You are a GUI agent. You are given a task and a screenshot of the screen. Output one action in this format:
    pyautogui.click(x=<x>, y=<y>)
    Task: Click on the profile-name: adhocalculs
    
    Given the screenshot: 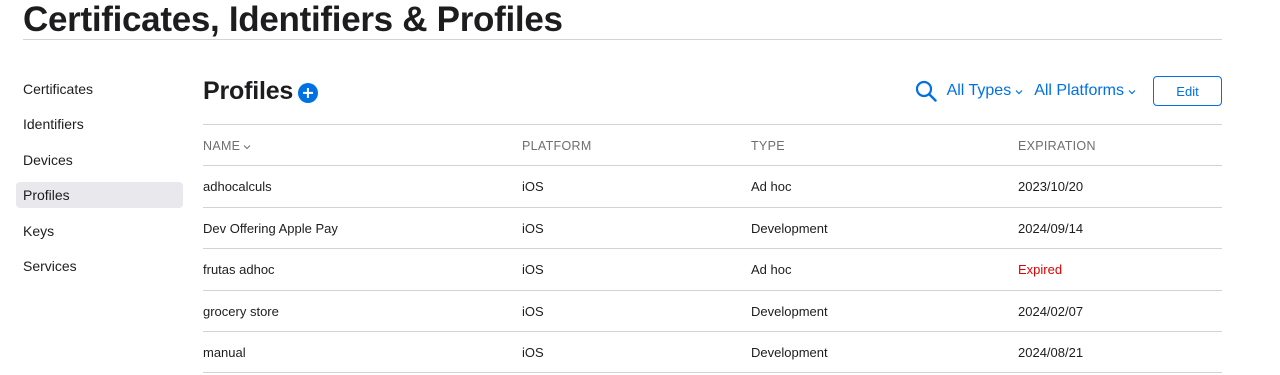 What is the action you would take?
    pyautogui.click(x=237, y=187)
    